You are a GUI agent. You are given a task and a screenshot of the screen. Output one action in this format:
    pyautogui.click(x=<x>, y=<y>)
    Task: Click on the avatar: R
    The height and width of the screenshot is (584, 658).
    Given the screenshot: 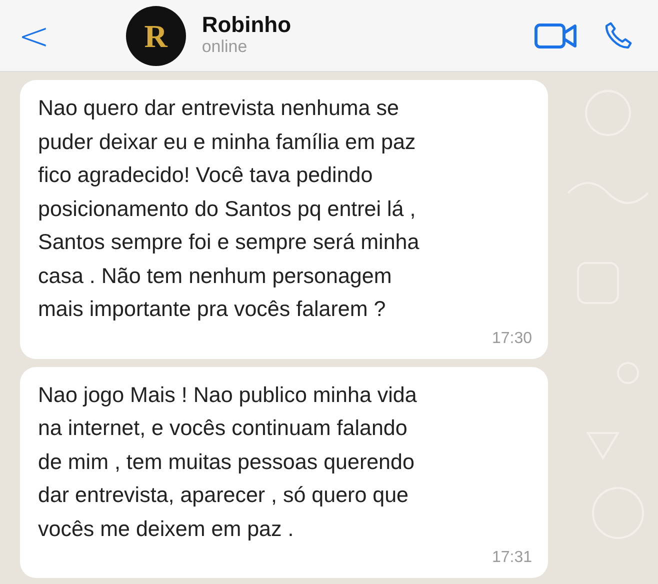 What is the action you would take?
    pyautogui.click(x=156, y=36)
    